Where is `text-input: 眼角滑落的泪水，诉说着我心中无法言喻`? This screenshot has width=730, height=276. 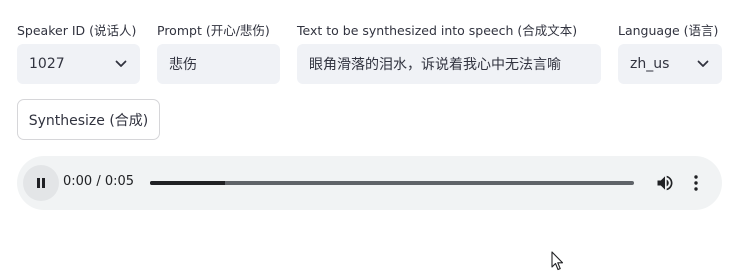 text-input: 眼角滑落的泪水，诉说着我心中无法言喻 is located at coordinates (449, 64).